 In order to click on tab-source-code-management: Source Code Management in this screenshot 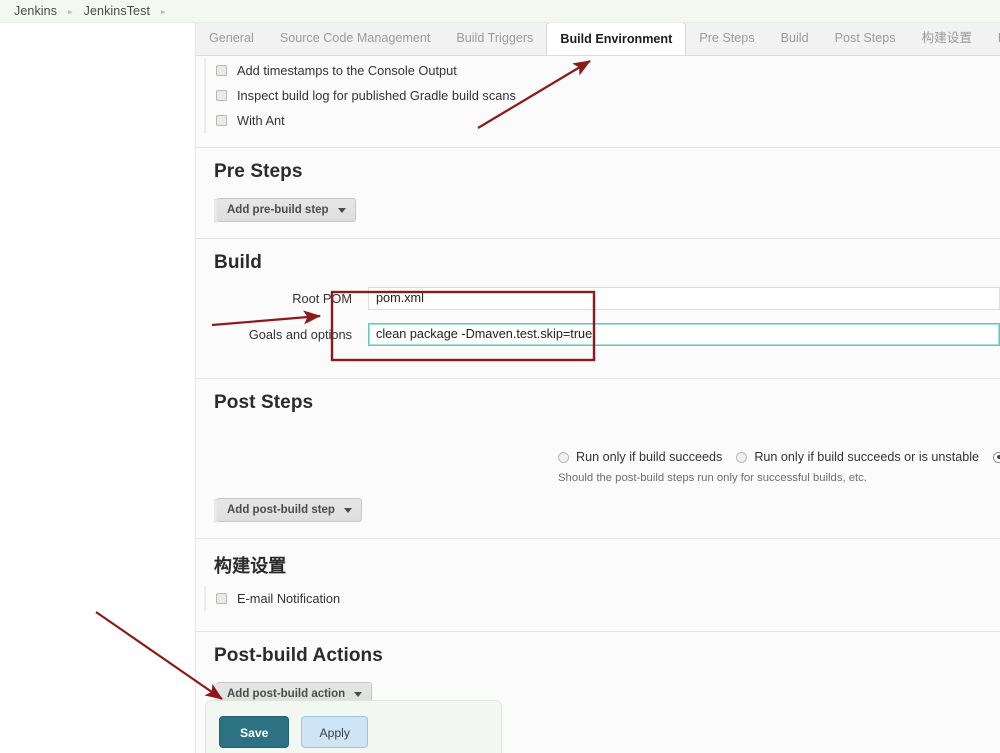, I will do `click(355, 39)`.